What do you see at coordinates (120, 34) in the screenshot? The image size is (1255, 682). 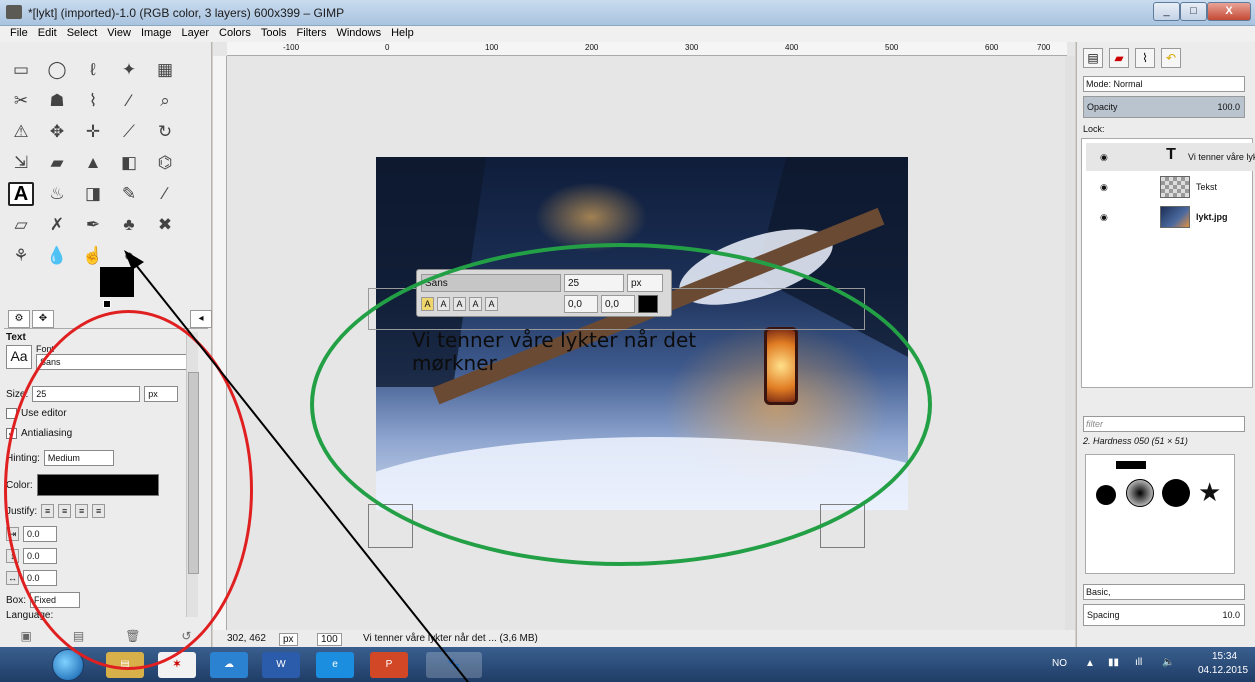 I see `menu-view: View` at bounding box center [120, 34].